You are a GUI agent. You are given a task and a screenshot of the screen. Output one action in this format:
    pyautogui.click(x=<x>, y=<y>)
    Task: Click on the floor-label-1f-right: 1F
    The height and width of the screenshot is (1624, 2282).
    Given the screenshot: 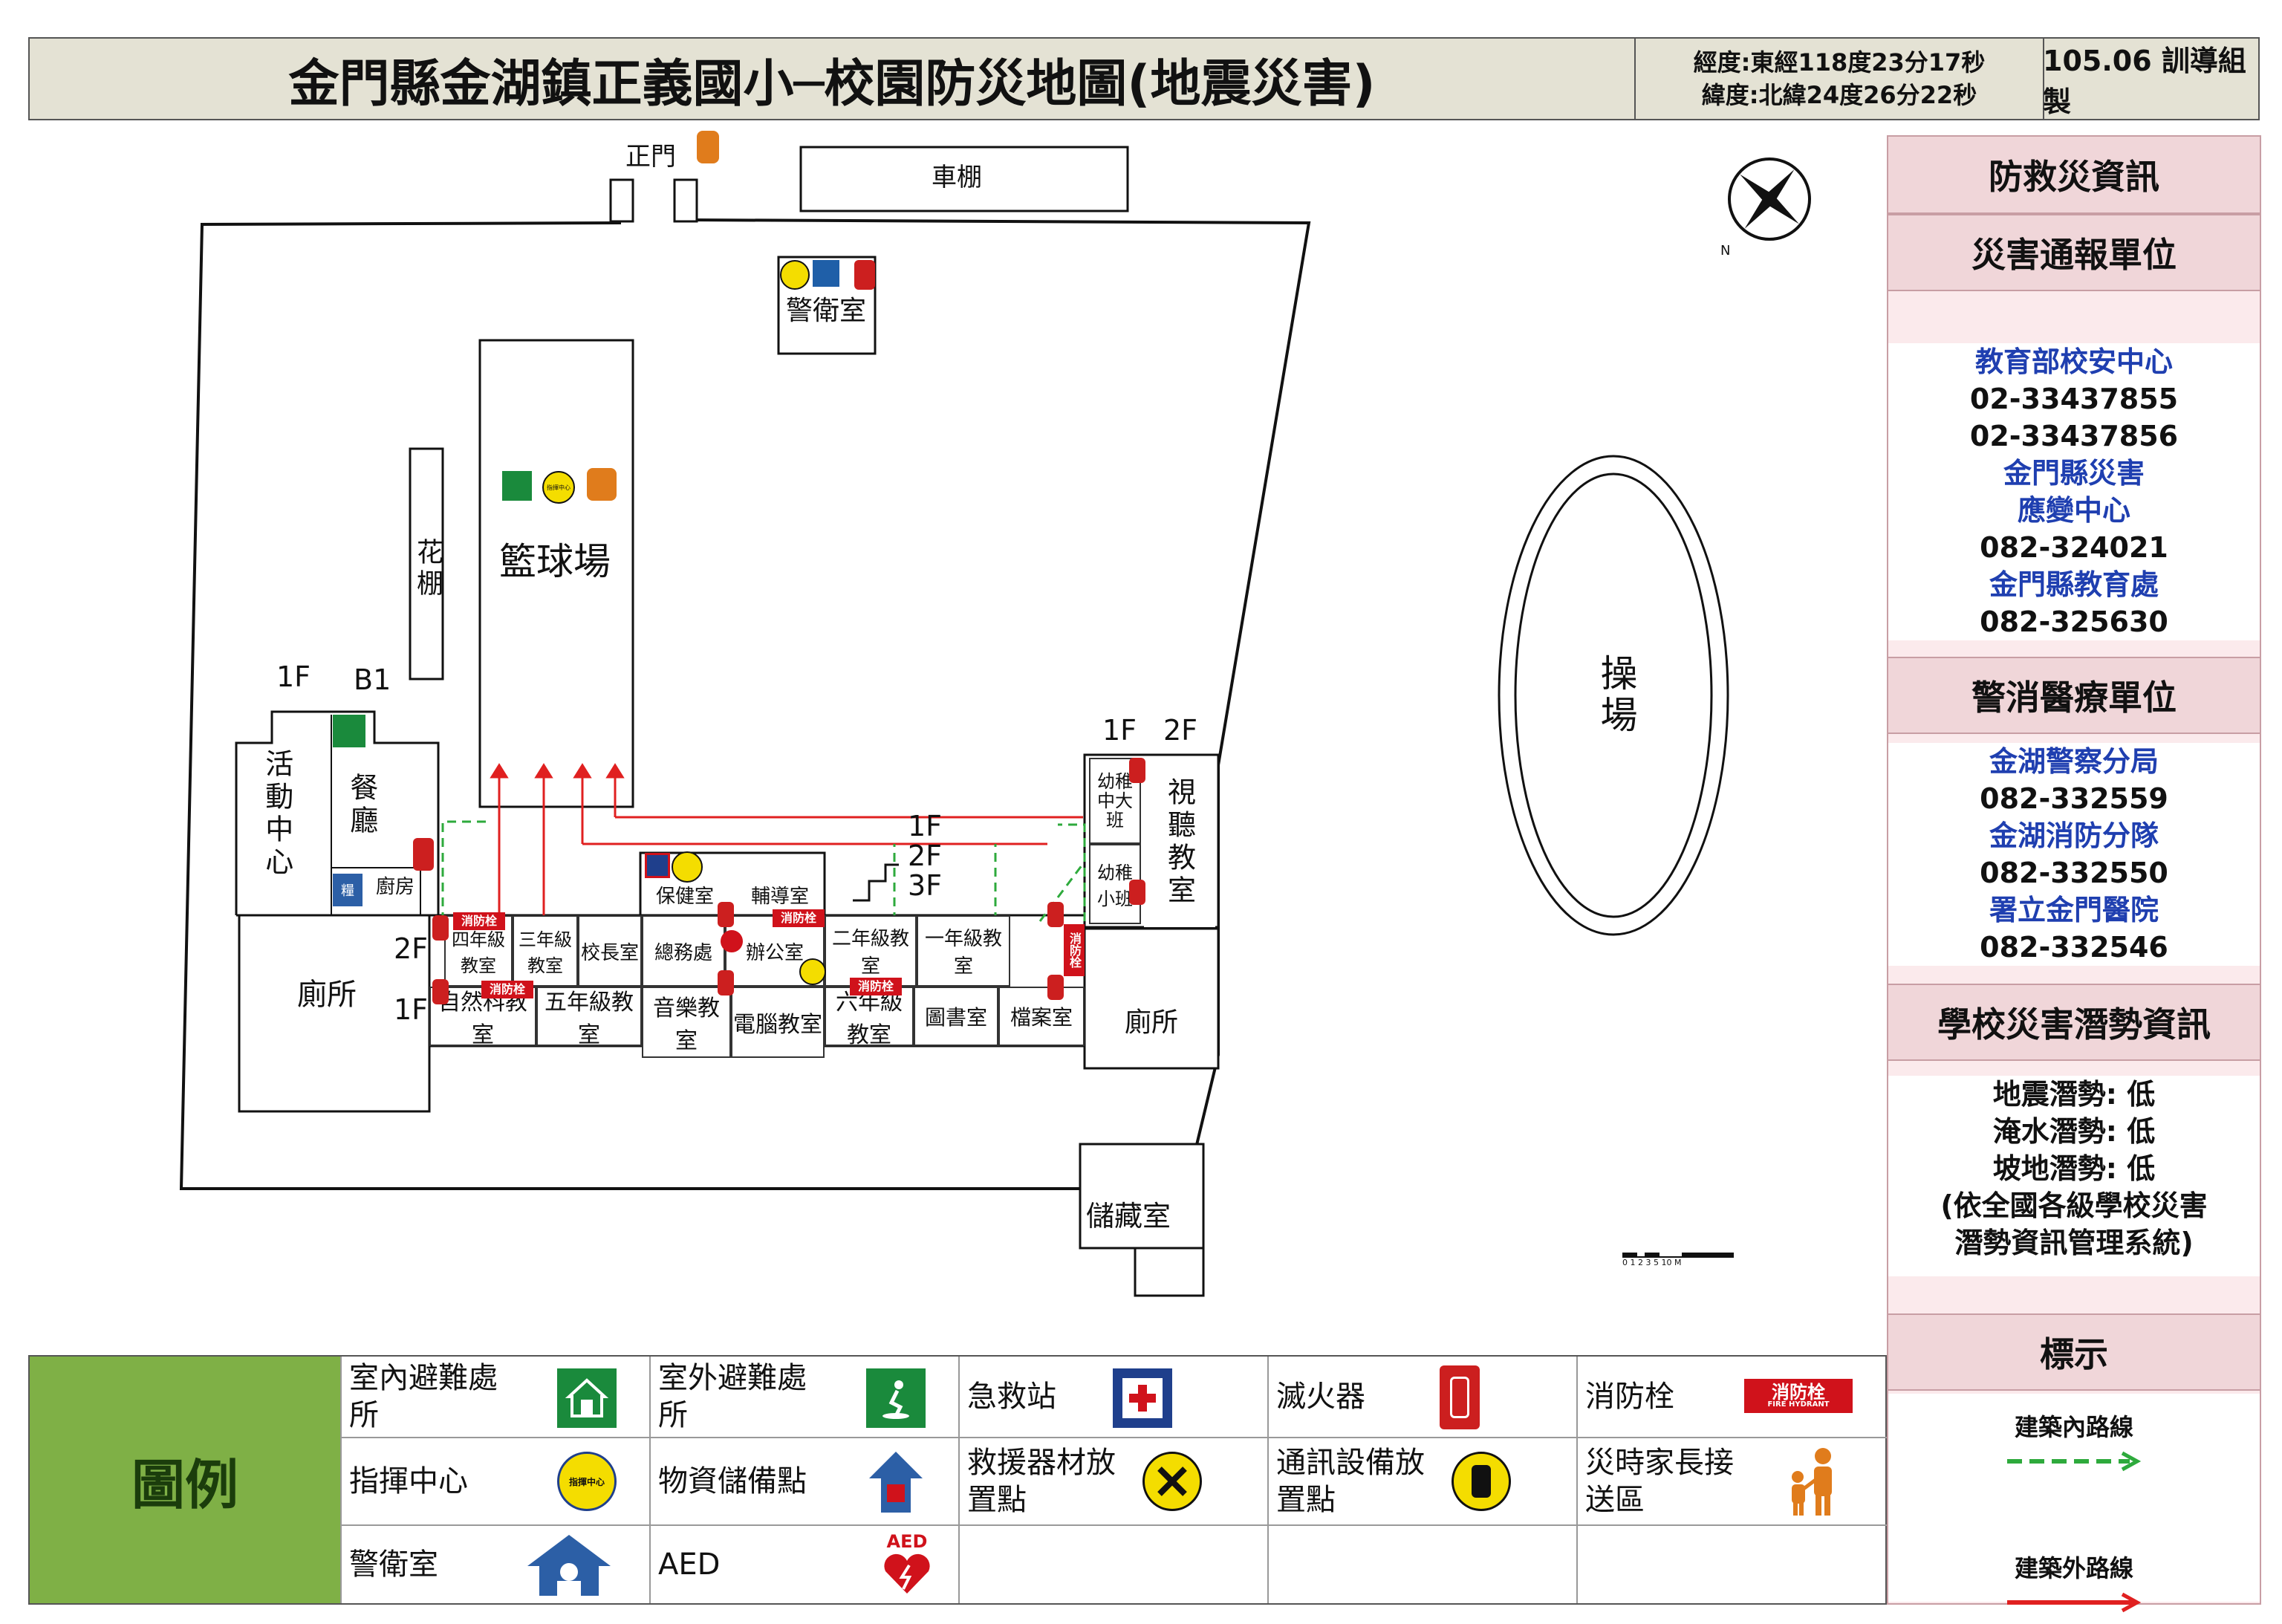 What is the action you would take?
    pyautogui.click(x=1119, y=730)
    